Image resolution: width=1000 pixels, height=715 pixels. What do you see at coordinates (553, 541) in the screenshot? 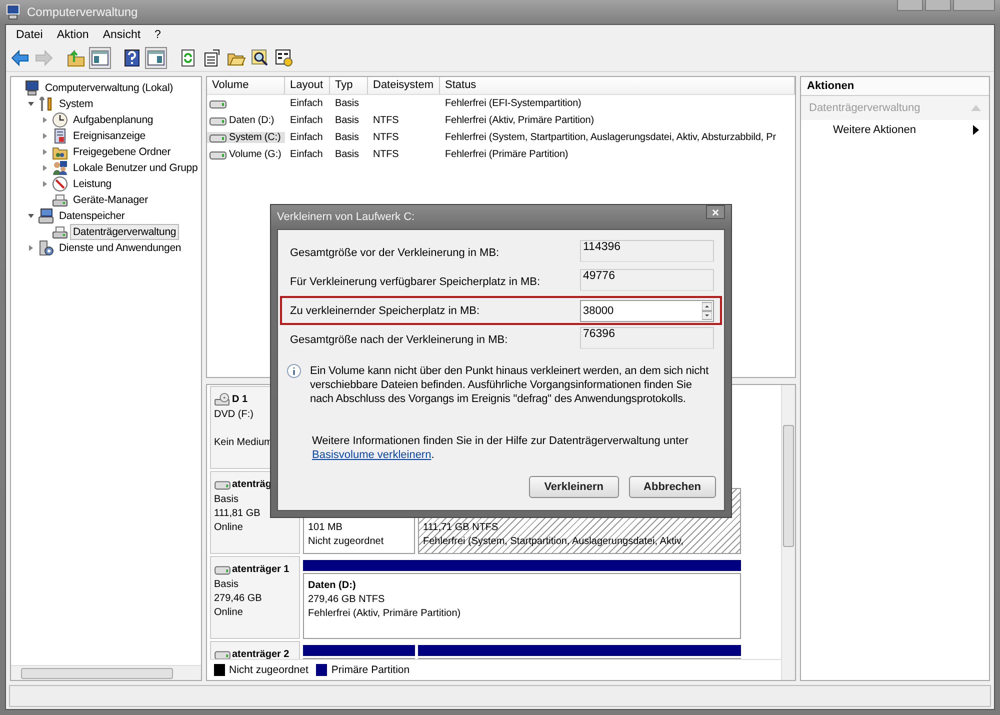
I see `partition-status: Fehlerfrei (System, Startpartition, Auslagerungsdatei, Aktiv,` at bounding box center [553, 541].